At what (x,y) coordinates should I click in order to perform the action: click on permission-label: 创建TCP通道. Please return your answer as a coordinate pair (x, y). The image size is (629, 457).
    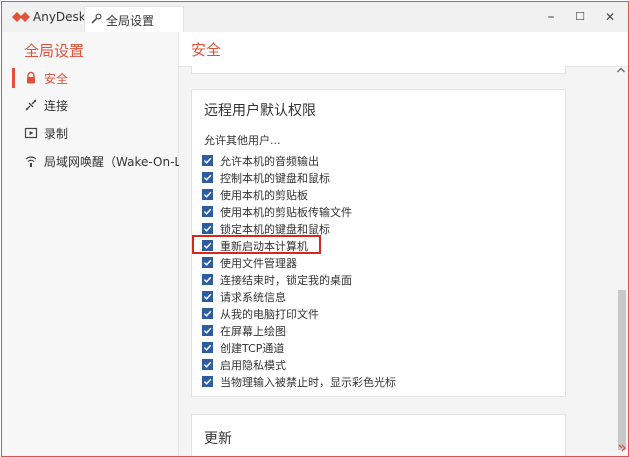
    Looking at the image, I should click on (252, 348).